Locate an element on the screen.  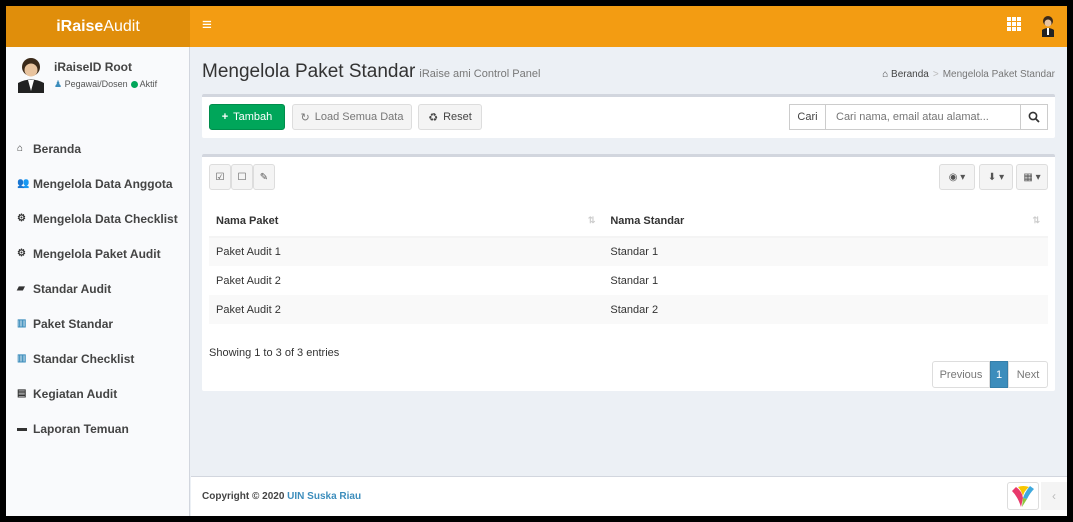
edit-button: ✎ is located at coordinates (264, 177).